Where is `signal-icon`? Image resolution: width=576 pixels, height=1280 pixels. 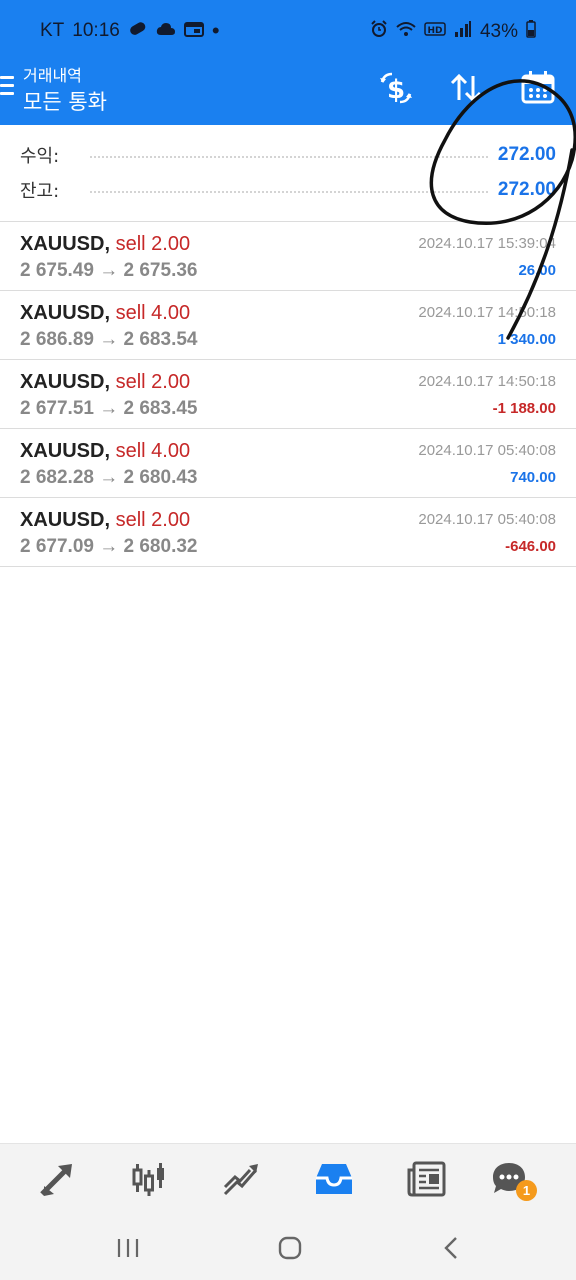 signal-icon is located at coordinates (463, 32).